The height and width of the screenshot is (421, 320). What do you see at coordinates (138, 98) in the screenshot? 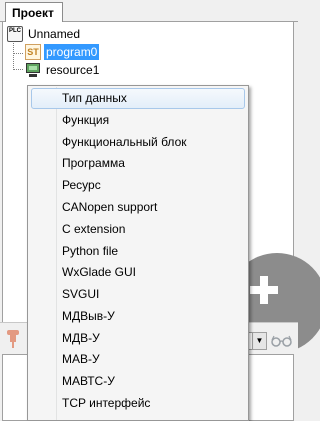
I see `menu-item-data-type: Тип данных` at bounding box center [138, 98].